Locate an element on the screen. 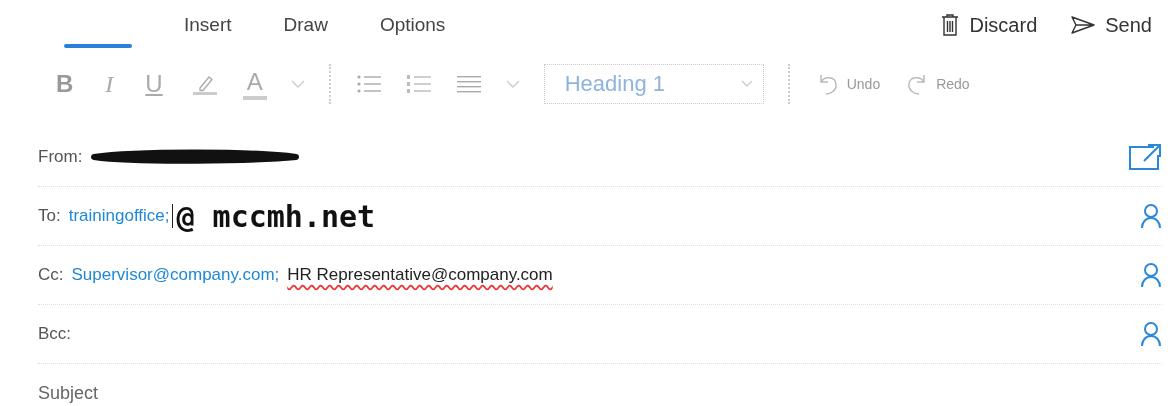 The image size is (1172, 406). handwritten-note: @ mccmh.net is located at coordinates (276, 216).